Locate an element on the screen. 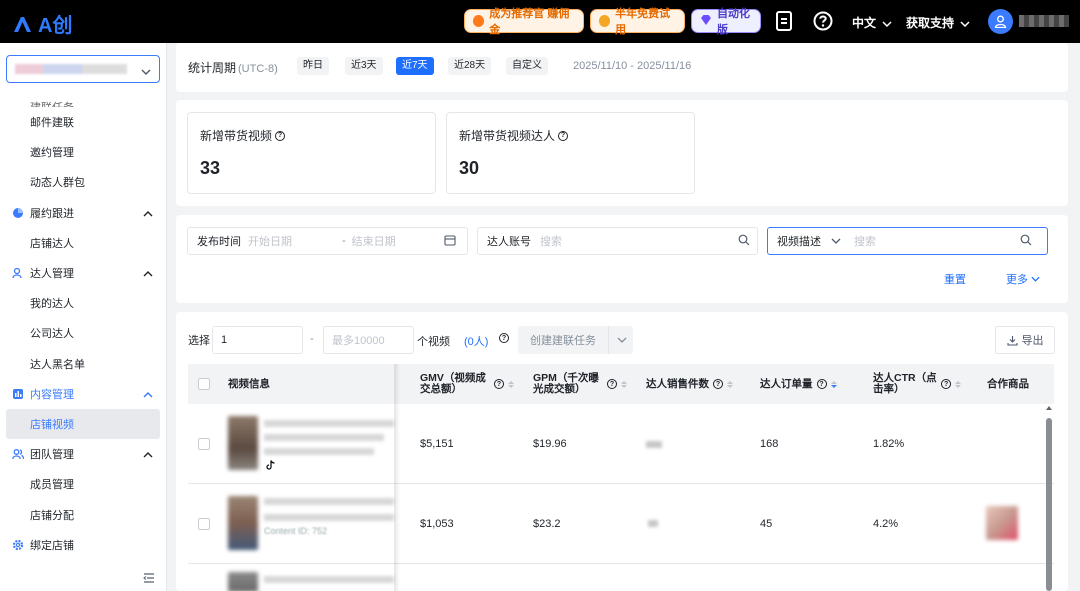  table-row is located at coordinates (621, 577).